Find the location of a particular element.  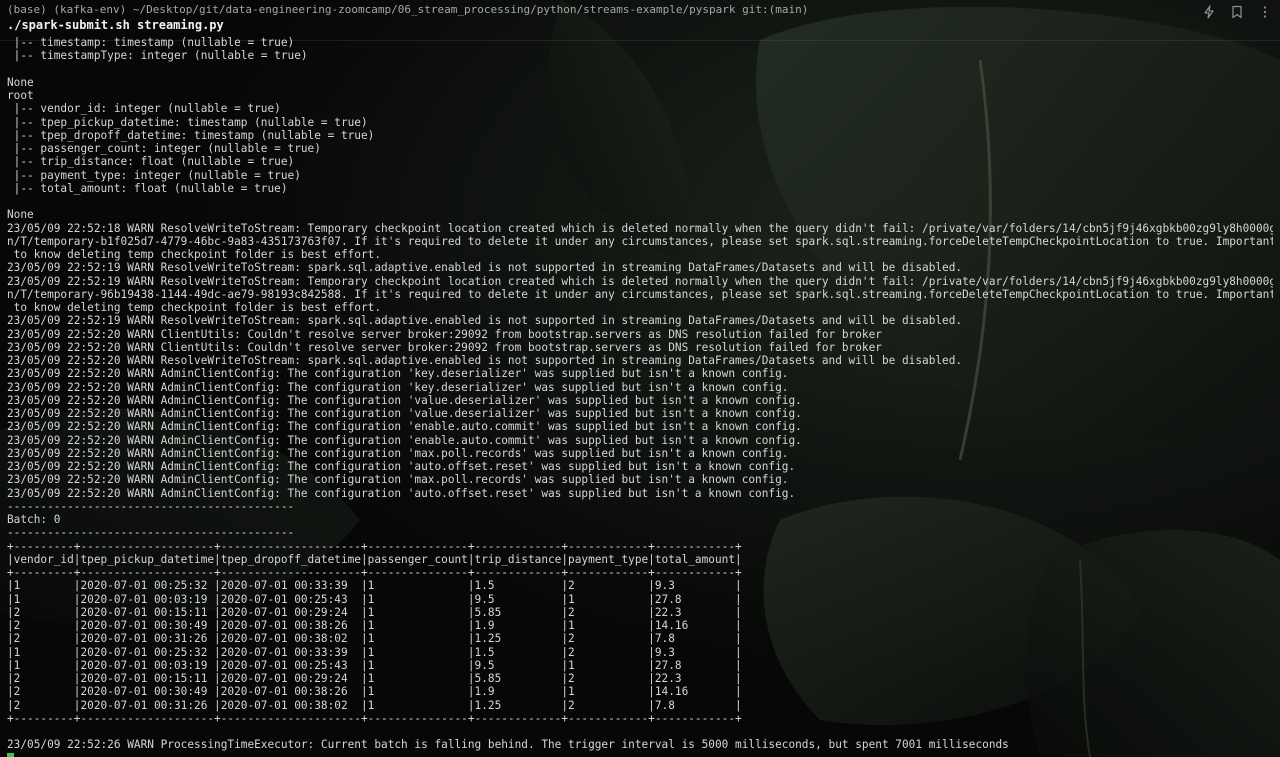

output-line: |-- vendor_id: integer (nullable = true) is located at coordinates (144, 109).